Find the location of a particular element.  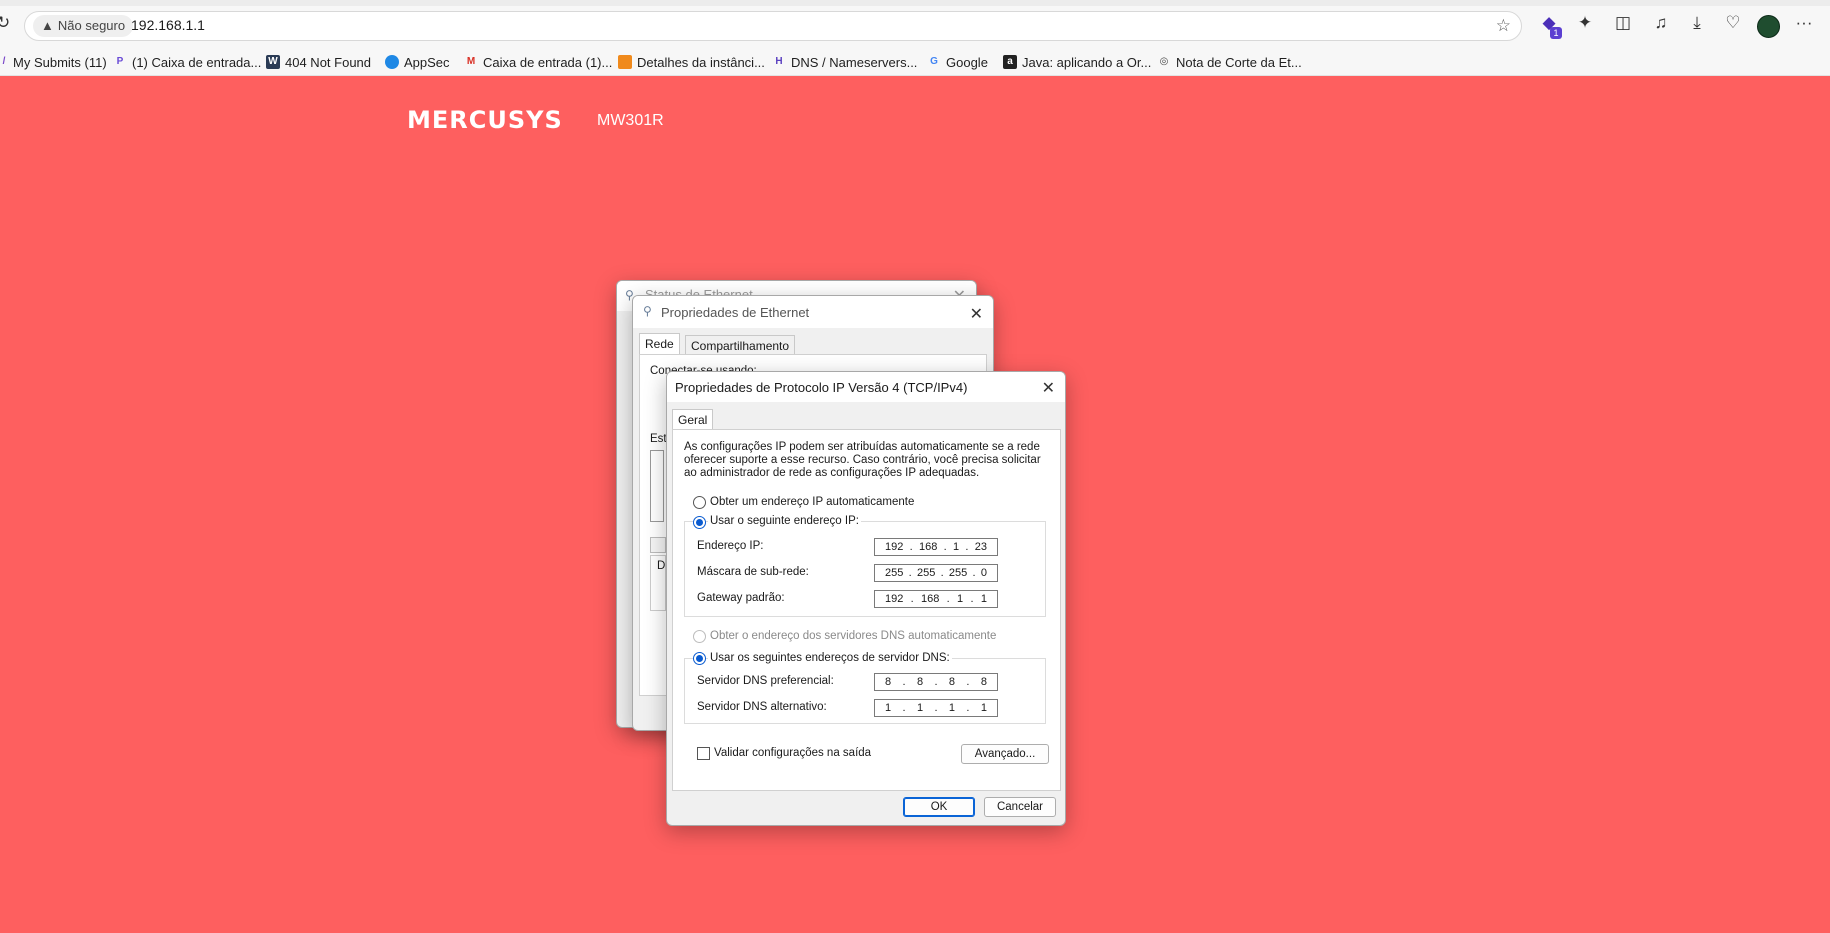

download-icon: ⤓ is located at coordinates (1697, 23).